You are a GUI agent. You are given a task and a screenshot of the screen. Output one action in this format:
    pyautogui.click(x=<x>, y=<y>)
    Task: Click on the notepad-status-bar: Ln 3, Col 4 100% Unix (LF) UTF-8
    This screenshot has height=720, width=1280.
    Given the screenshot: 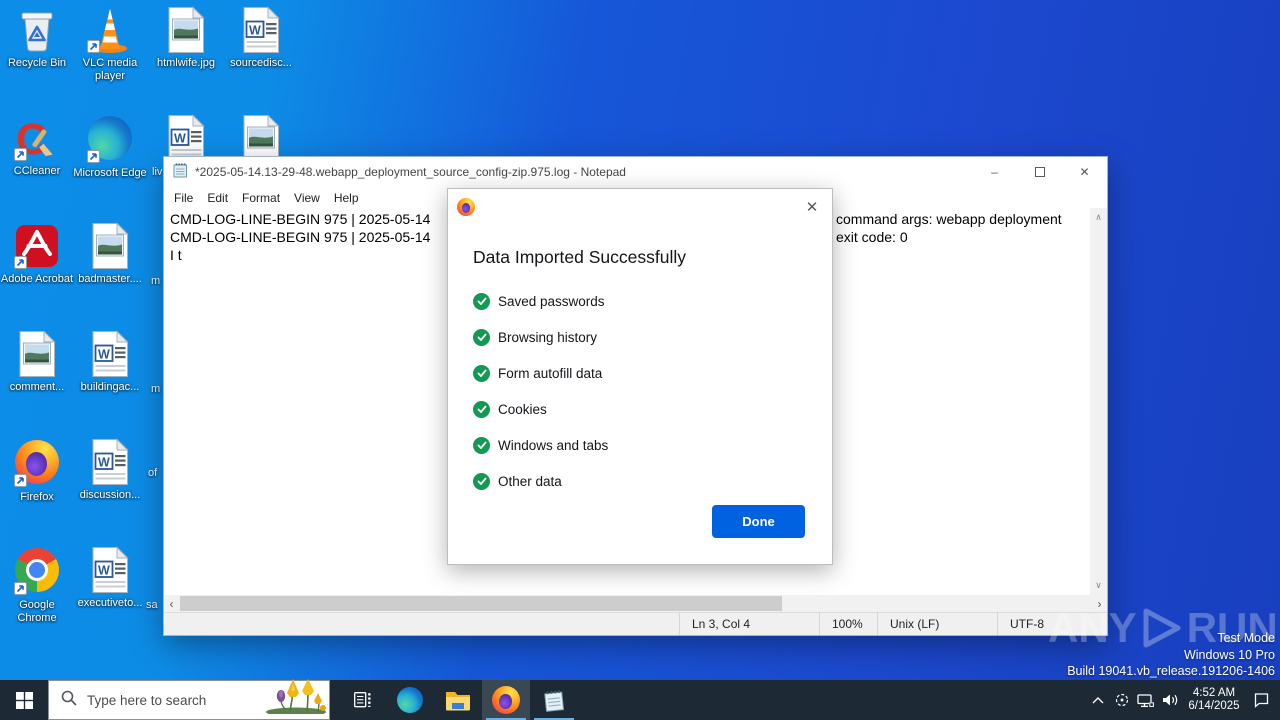 What is the action you would take?
    pyautogui.click(x=635, y=623)
    